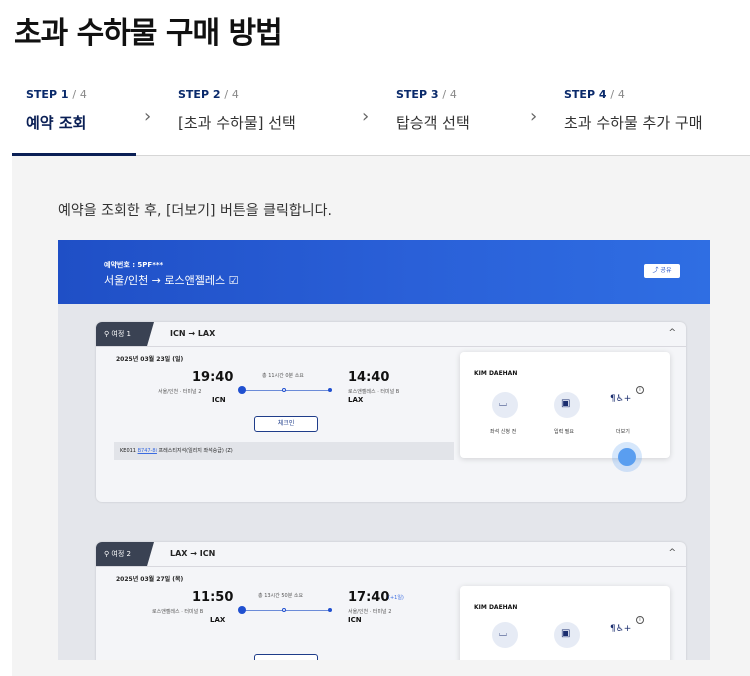  Describe the element at coordinates (369, 597) in the screenshot. I see `arrival-time: 17:40` at that location.